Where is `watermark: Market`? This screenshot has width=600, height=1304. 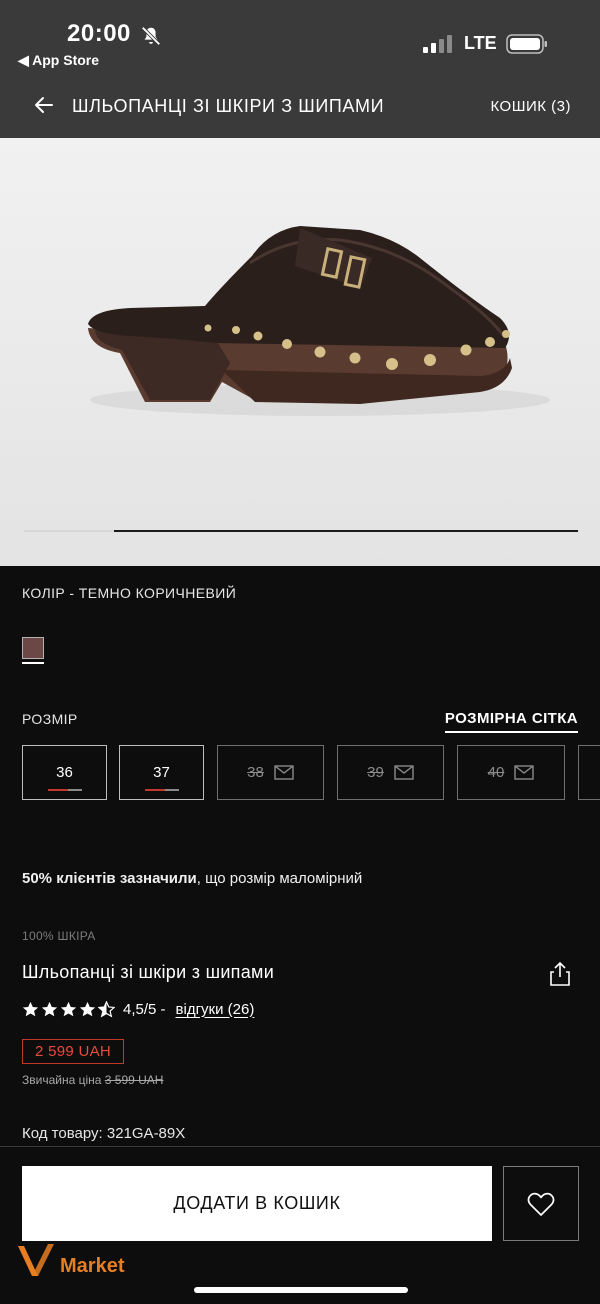
watermark: Market is located at coordinates (69, 1258).